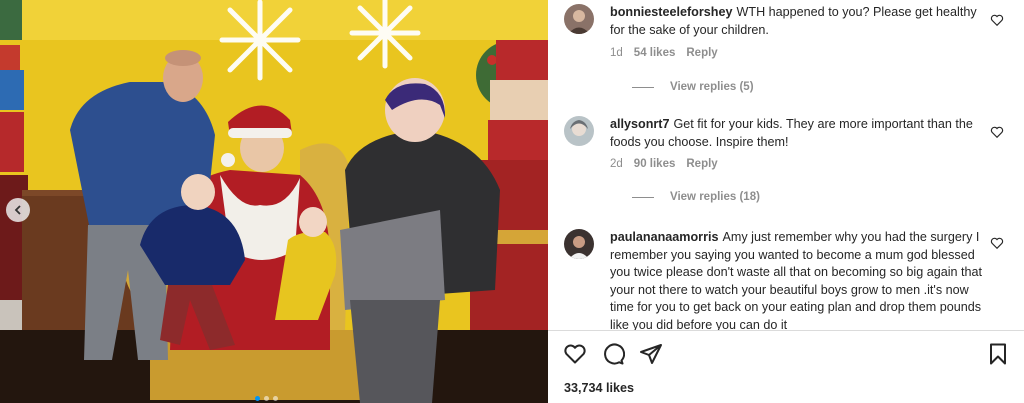 The height and width of the screenshot is (403, 1024). Describe the element at coordinates (655, 53) in the screenshot. I see `comment-likes: 54 likes` at that location.